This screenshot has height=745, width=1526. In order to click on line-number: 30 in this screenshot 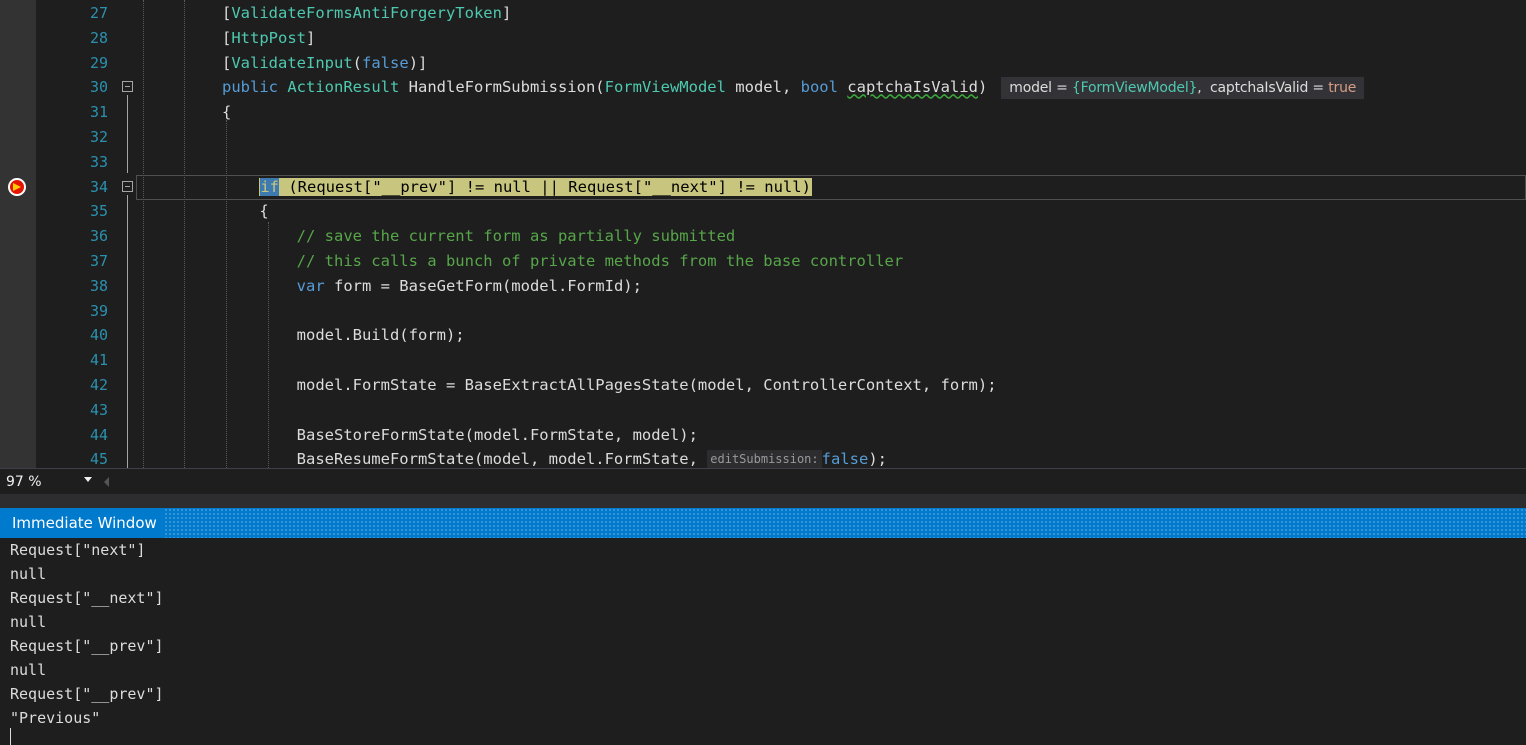, I will do `click(98, 87)`.